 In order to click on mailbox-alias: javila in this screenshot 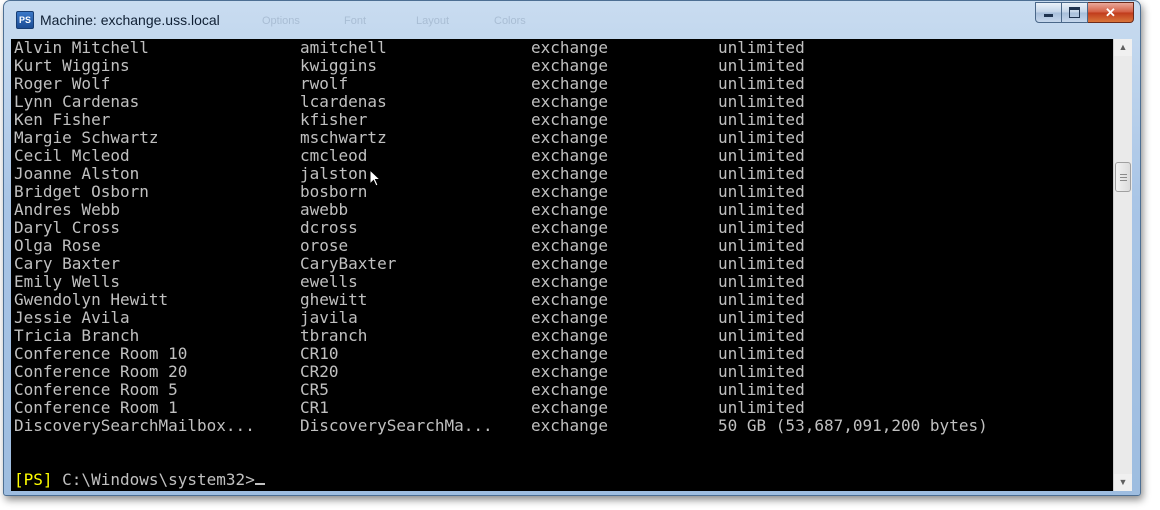, I will do `click(329, 317)`.